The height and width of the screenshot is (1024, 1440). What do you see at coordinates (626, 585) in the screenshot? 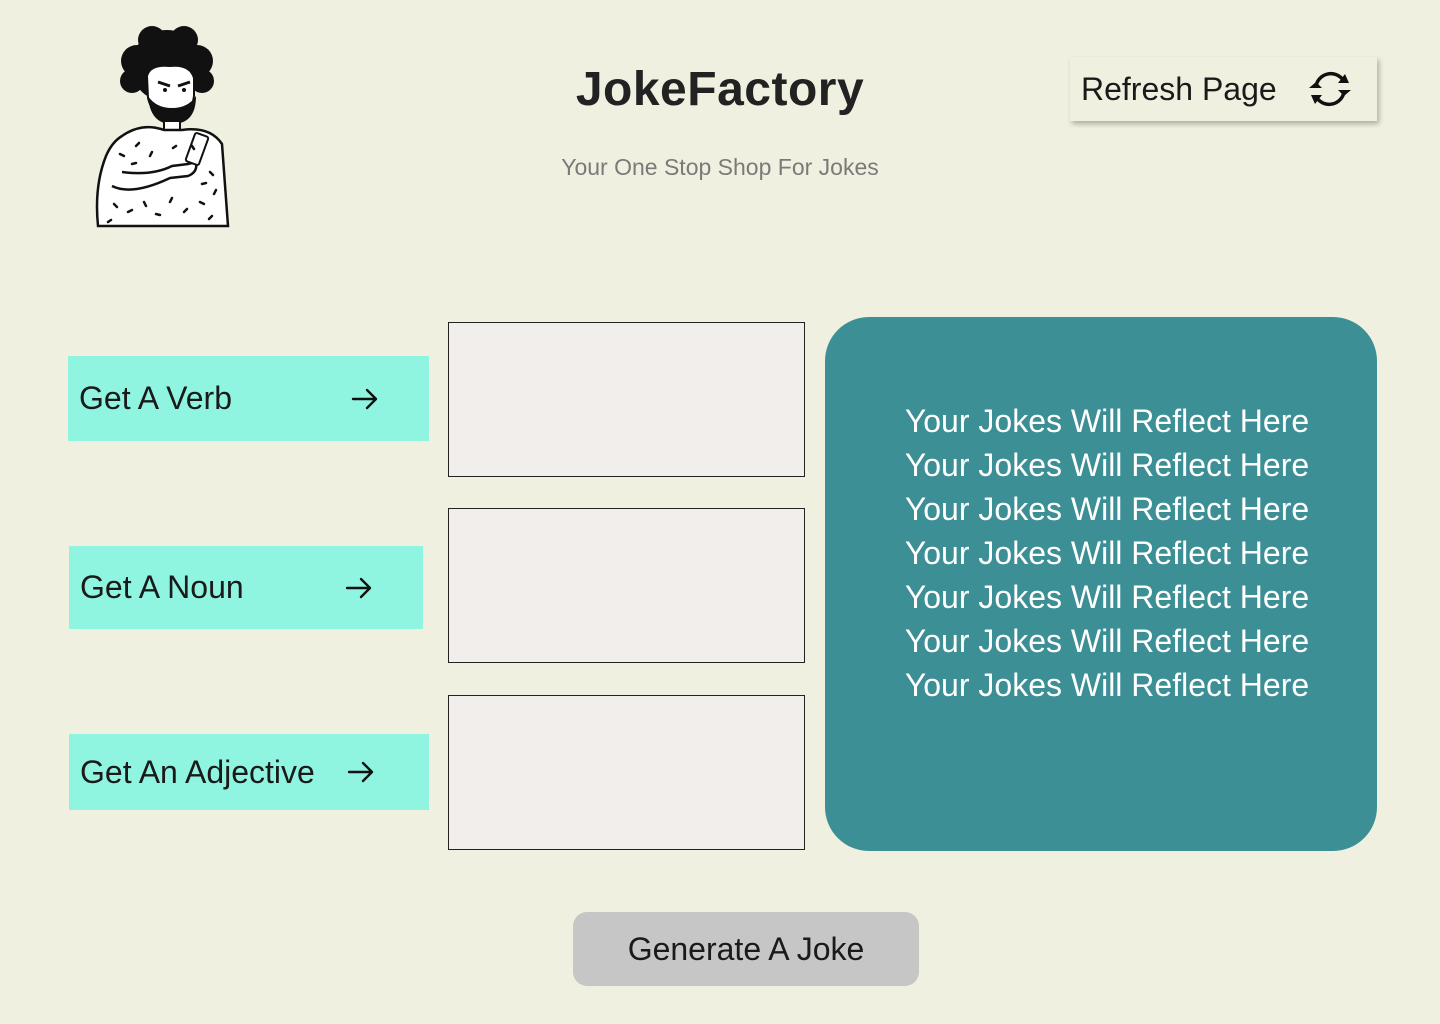
I see `noun-output-field` at bounding box center [626, 585].